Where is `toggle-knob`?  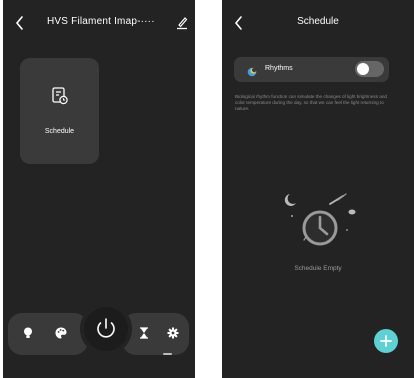
toggle-knob is located at coordinates (363, 69).